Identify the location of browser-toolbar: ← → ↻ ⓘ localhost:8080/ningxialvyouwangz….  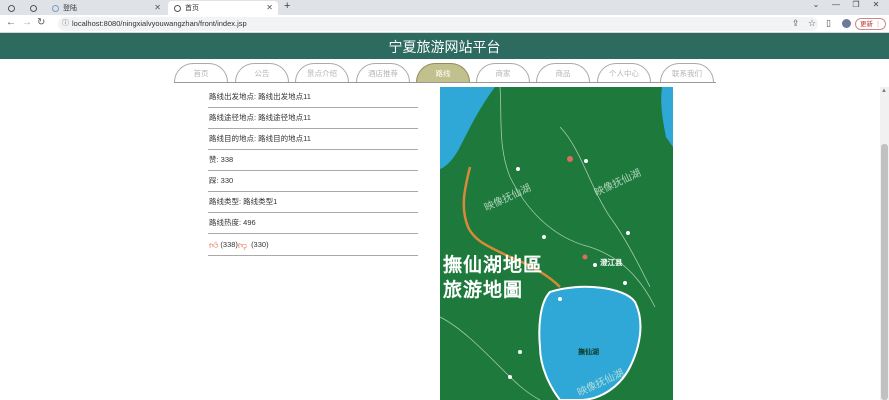
(444, 24).